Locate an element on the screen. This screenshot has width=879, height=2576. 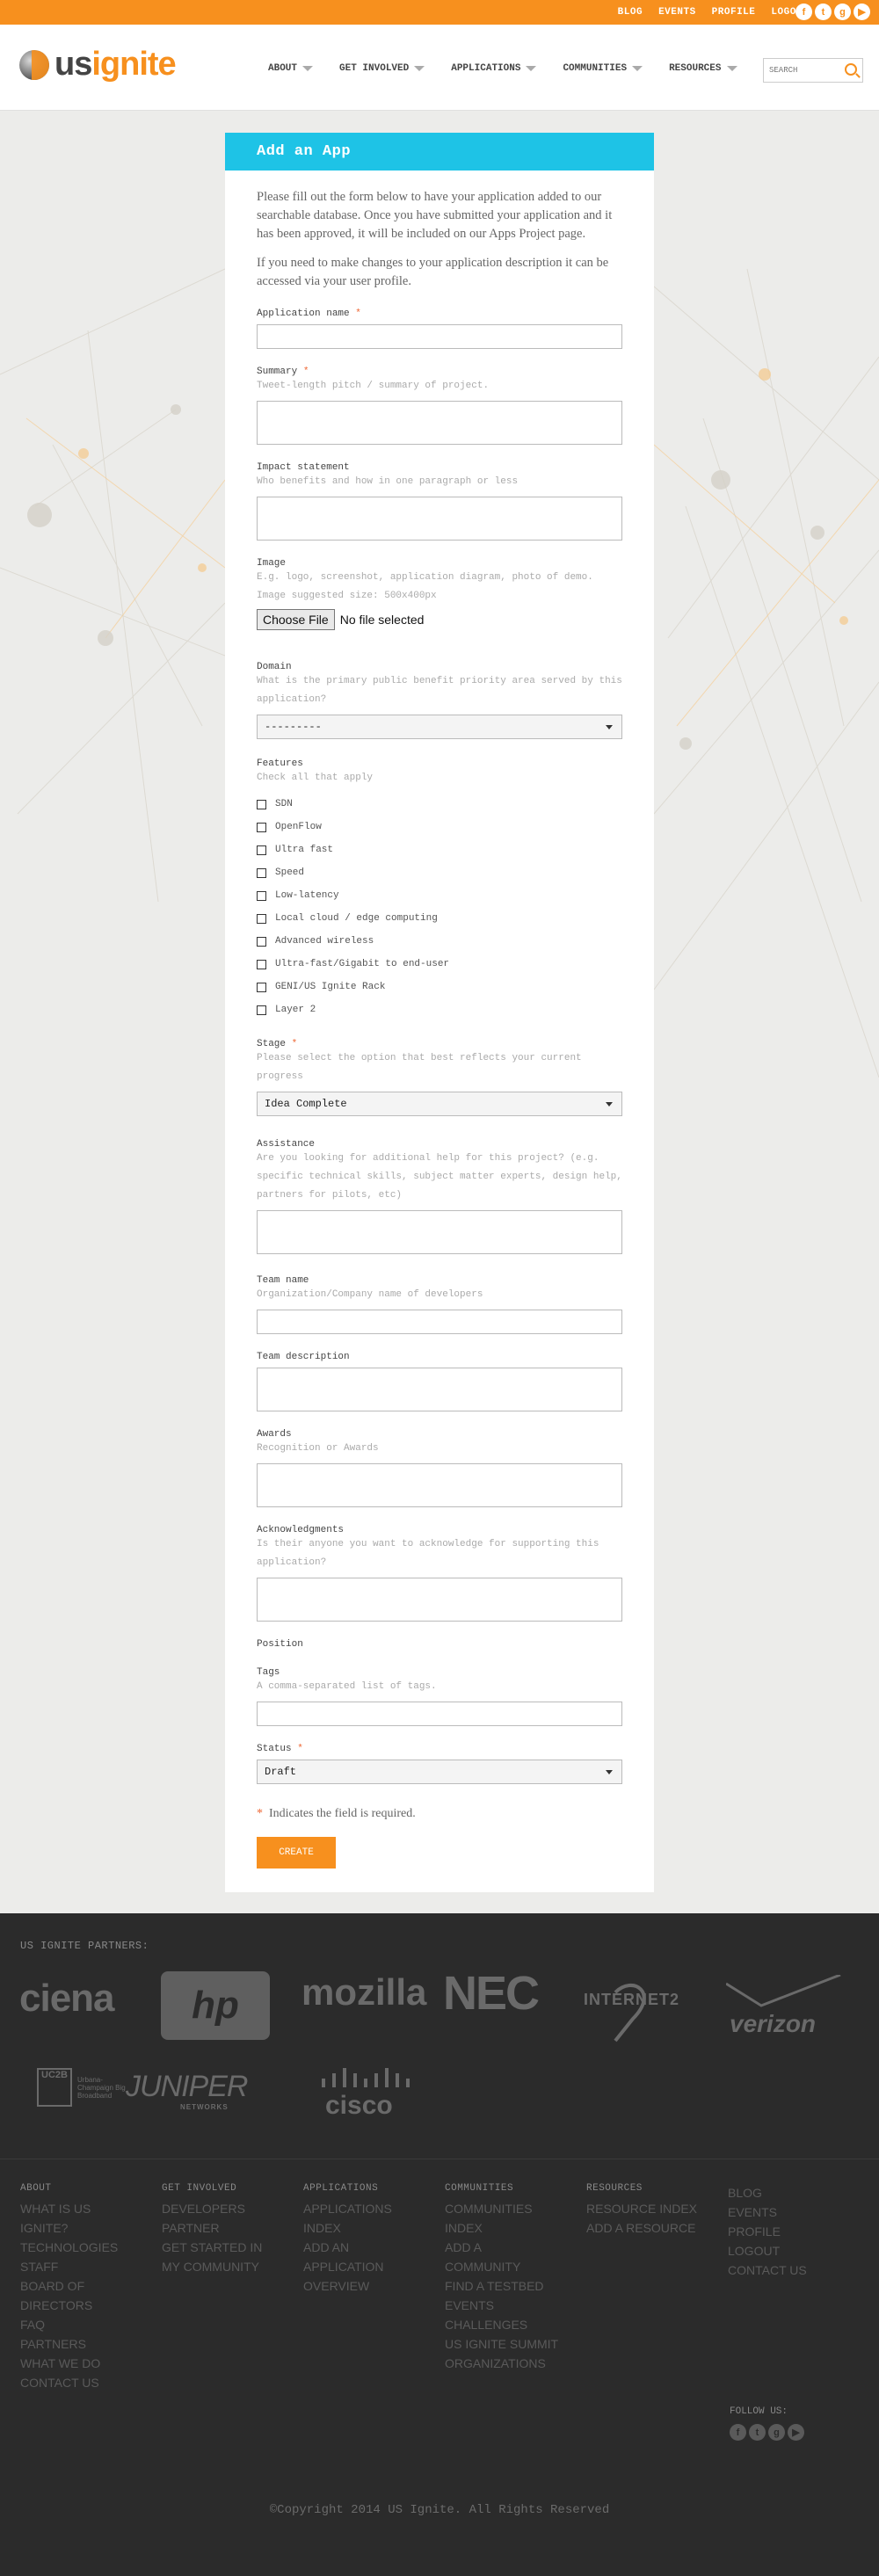
footer-link: LOGOUT is located at coordinates (794, 2250).